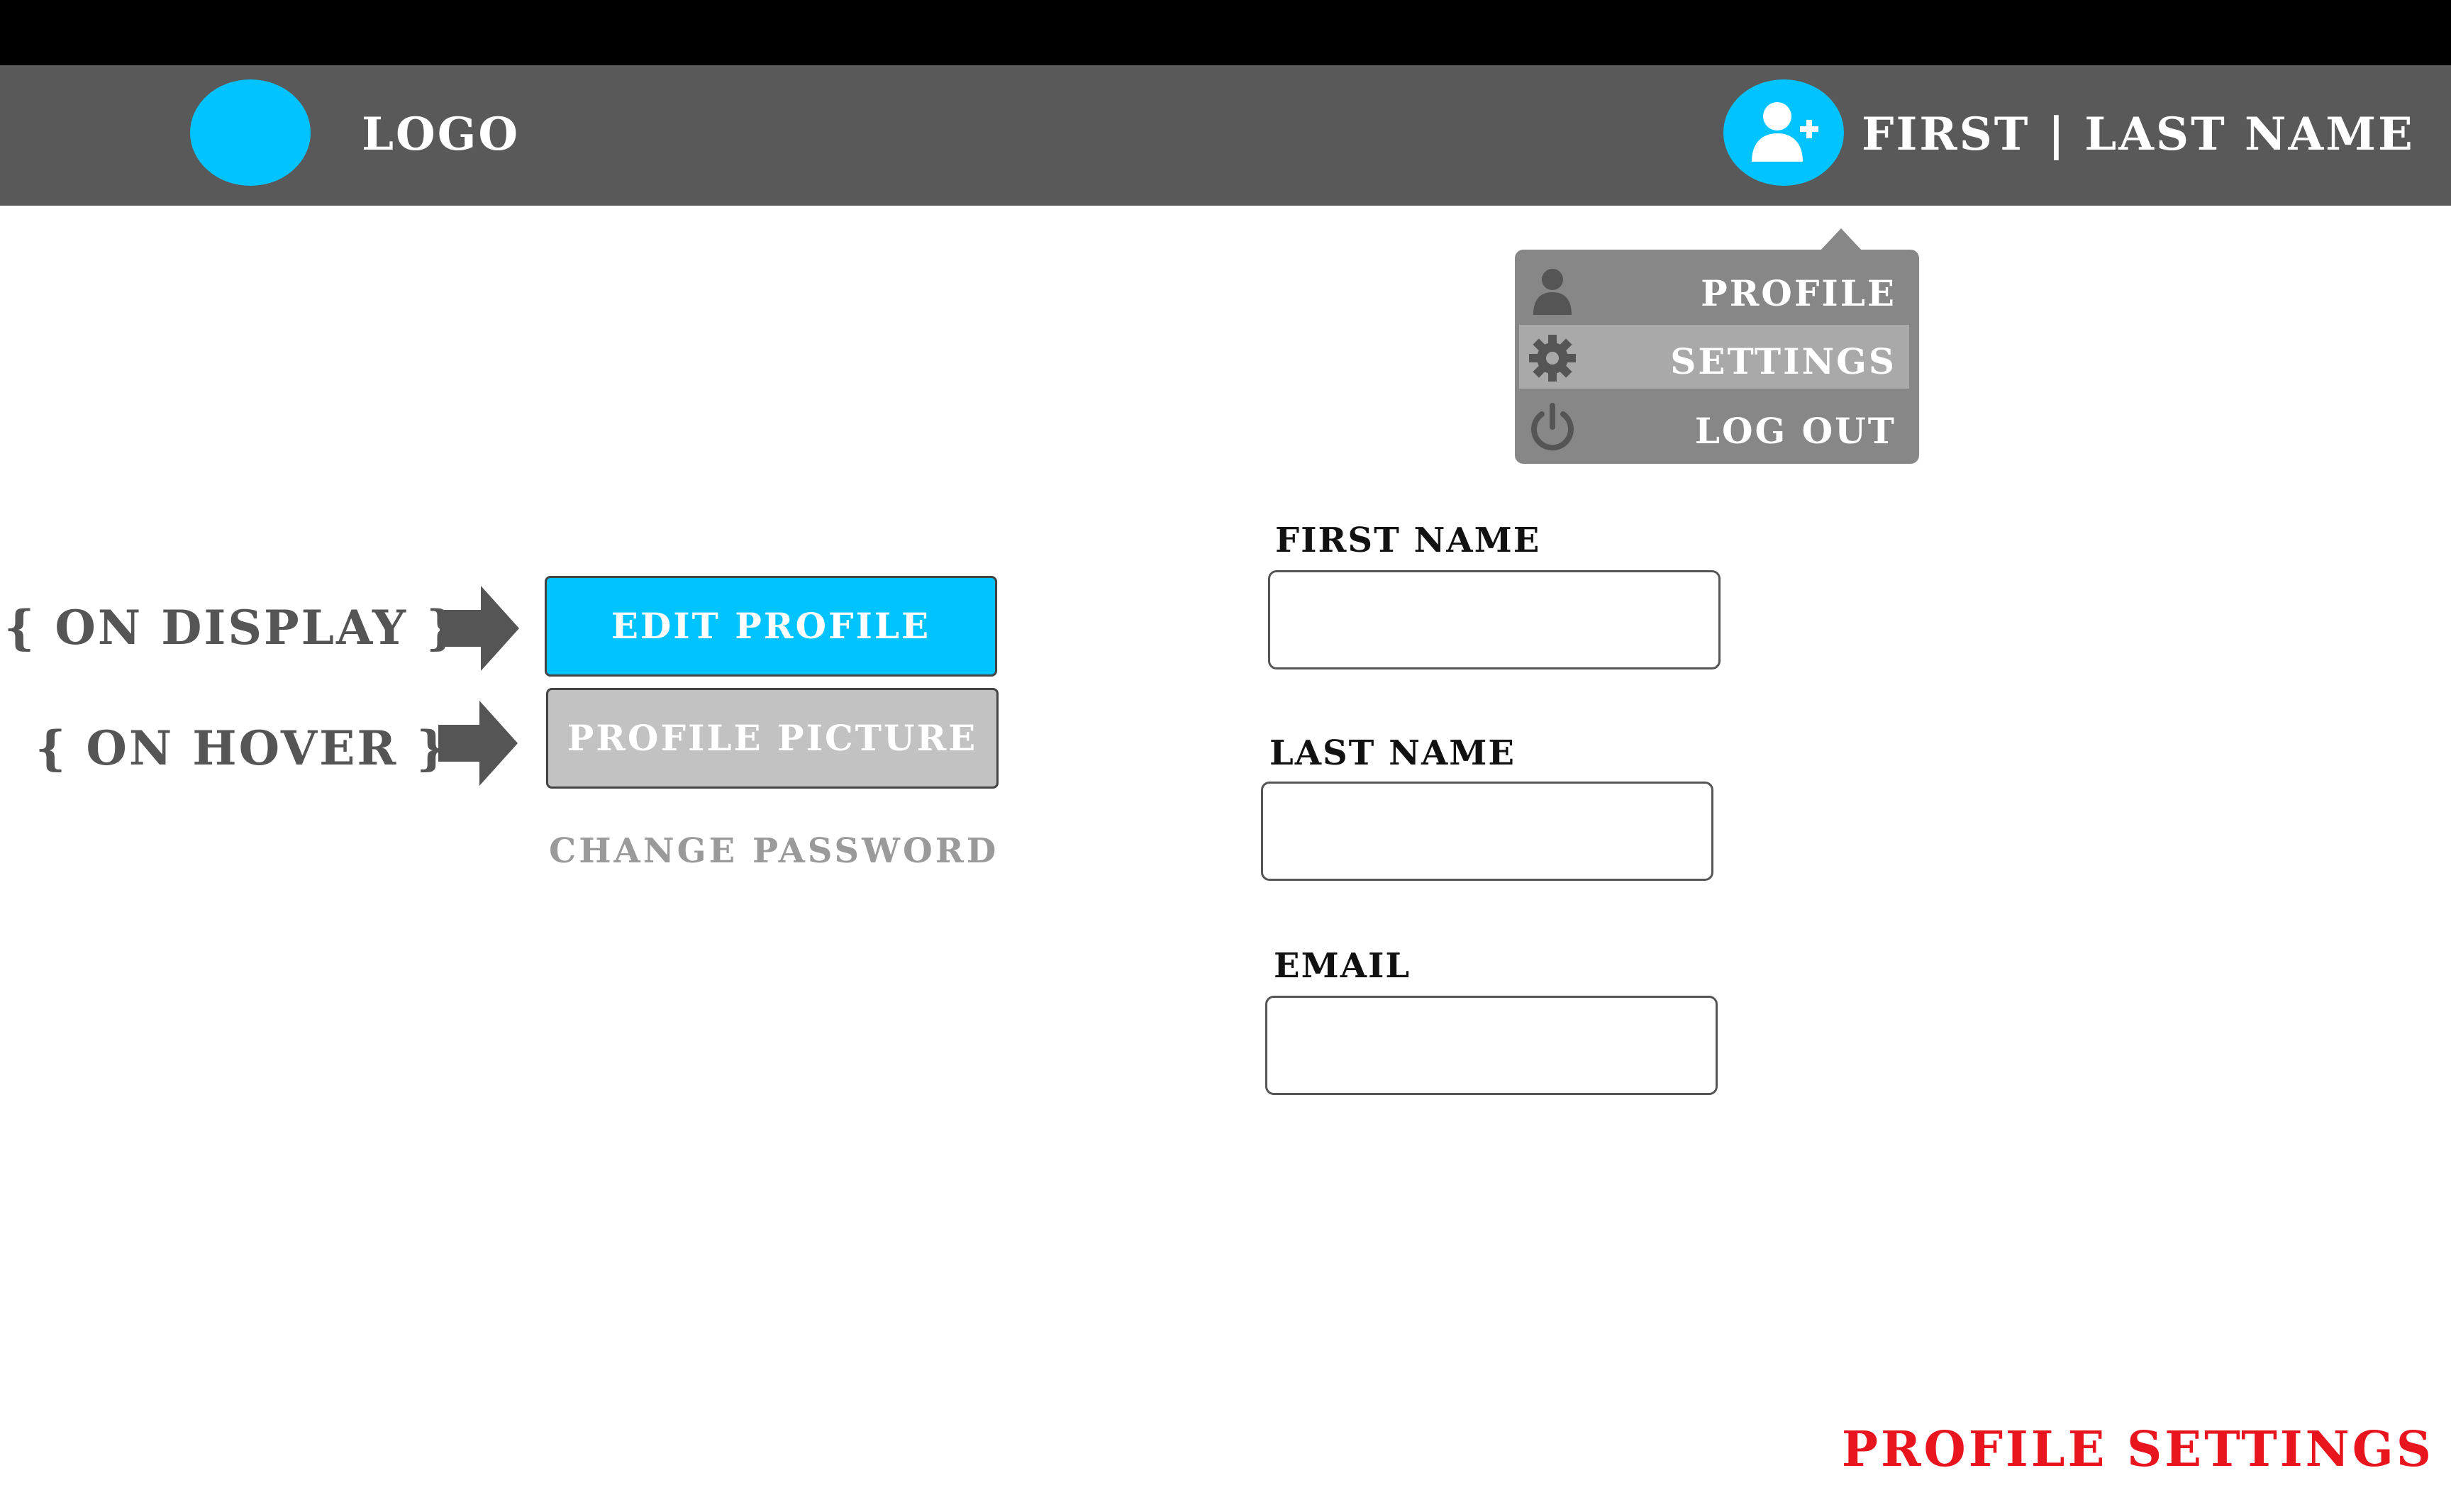 The height and width of the screenshot is (1512, 2451). Describe the element at coordinates (242, 748) in the screenshot. I see `on-hover-label: { ON HOVER }` at that location.